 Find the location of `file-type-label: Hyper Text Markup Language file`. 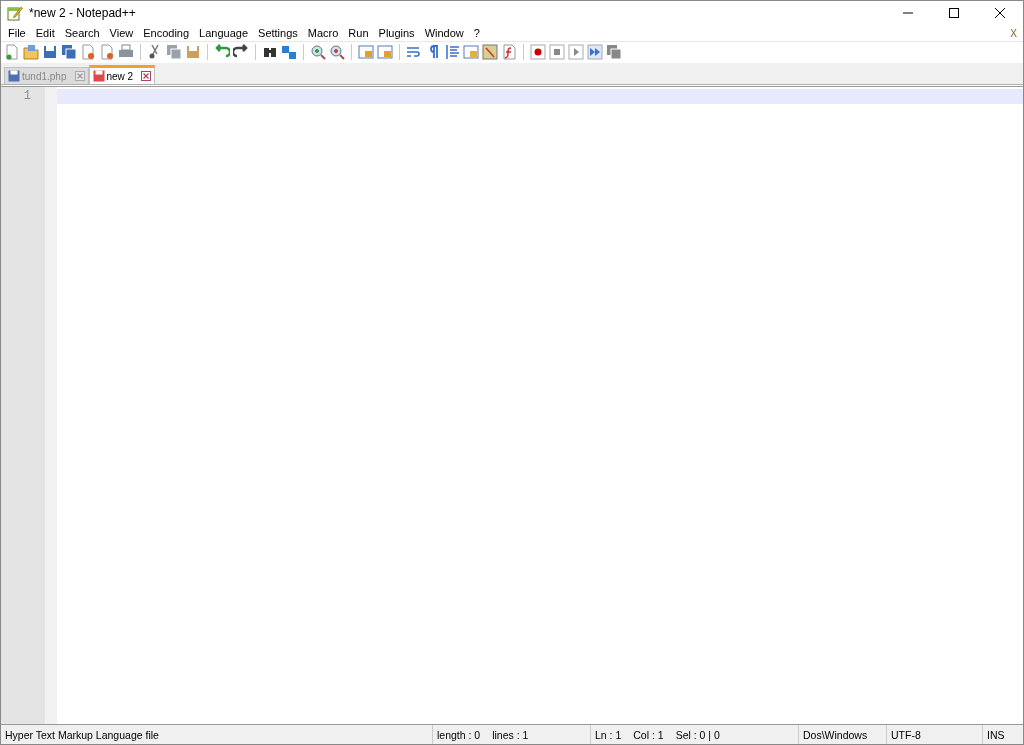

file-type-label: Hyper Text Markup Language file is located at coordinates (82, 734).